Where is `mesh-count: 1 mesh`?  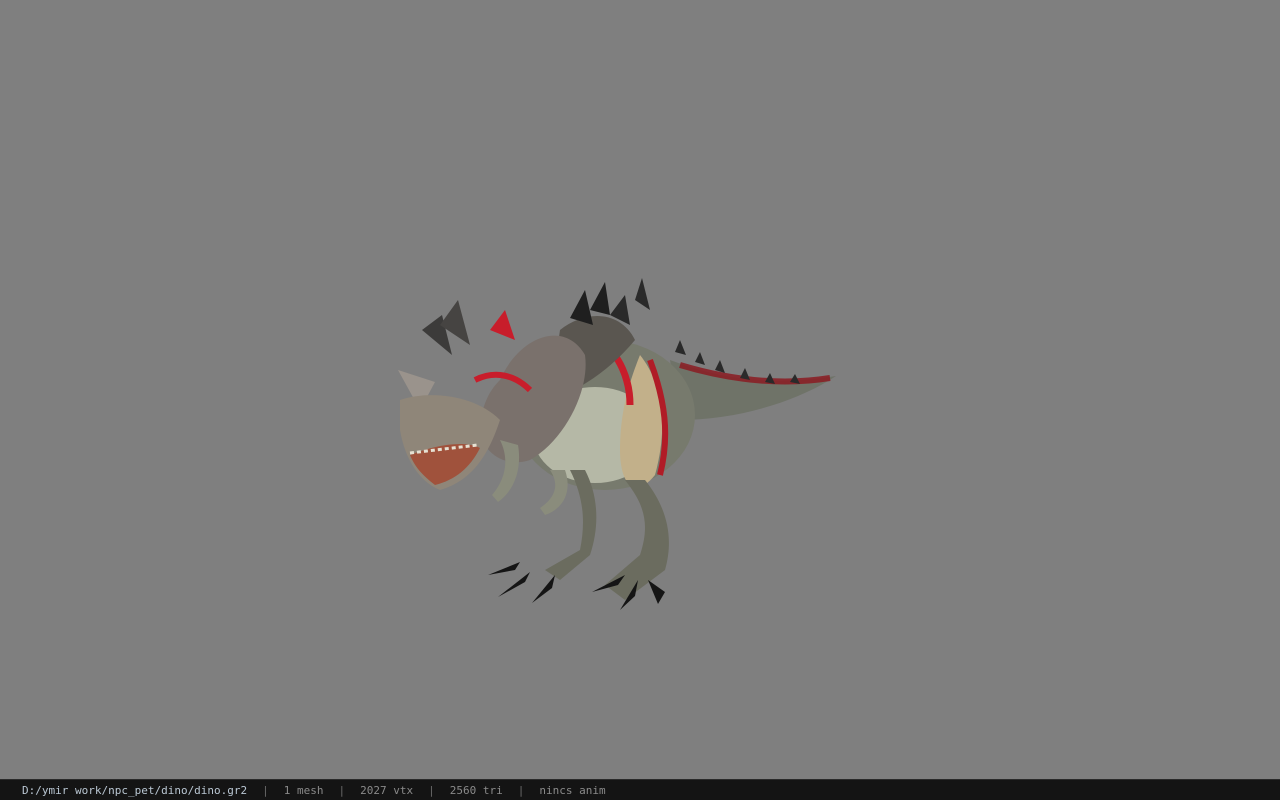 mesh-count: 1 mesh is located at coordinates (303, 790).